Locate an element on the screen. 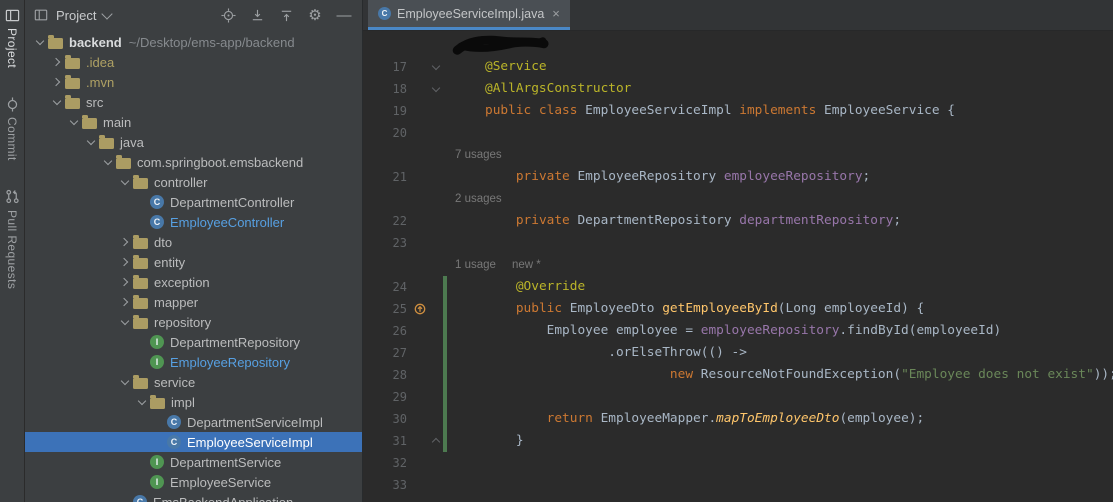  collapse-all-icon is located at coordinates (286, 15).